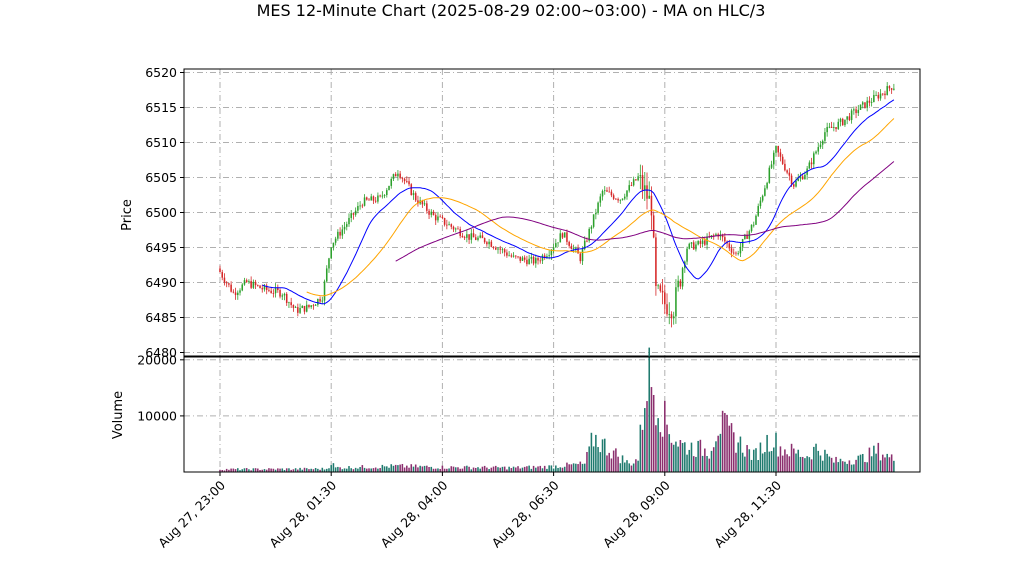 The width and height of the screenshot is (1022, 575). Describe the element at coordinates (157, 359) in the screenshot. I see `volume-ytick-label: 20000` at that location.